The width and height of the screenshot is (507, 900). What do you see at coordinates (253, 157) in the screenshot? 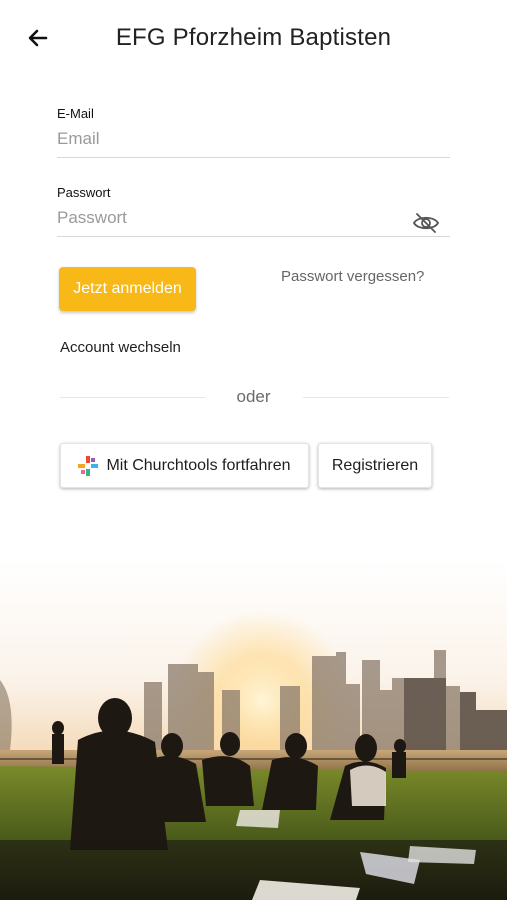
I see `email-underline` at bounding box center [253, 157].